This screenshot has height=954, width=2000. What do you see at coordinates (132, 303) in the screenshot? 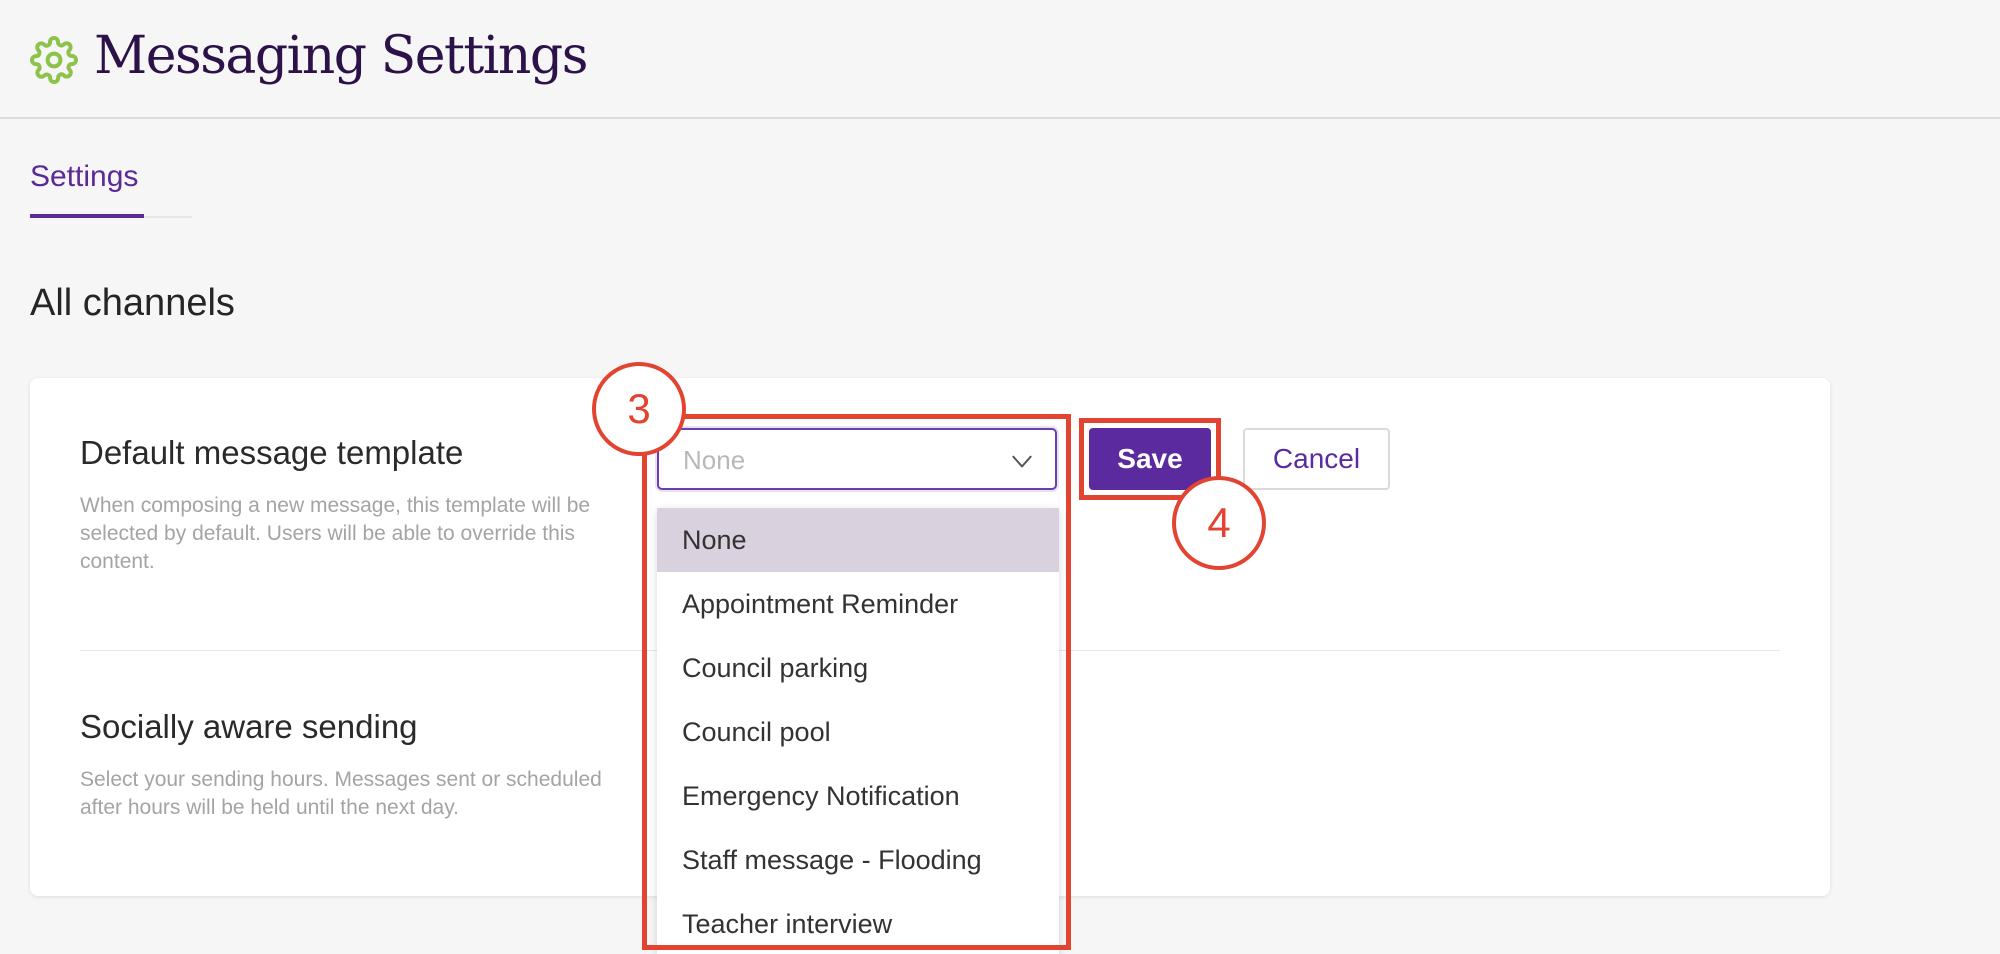
I see `section-title: All channels` at bounding box center [132, 303].